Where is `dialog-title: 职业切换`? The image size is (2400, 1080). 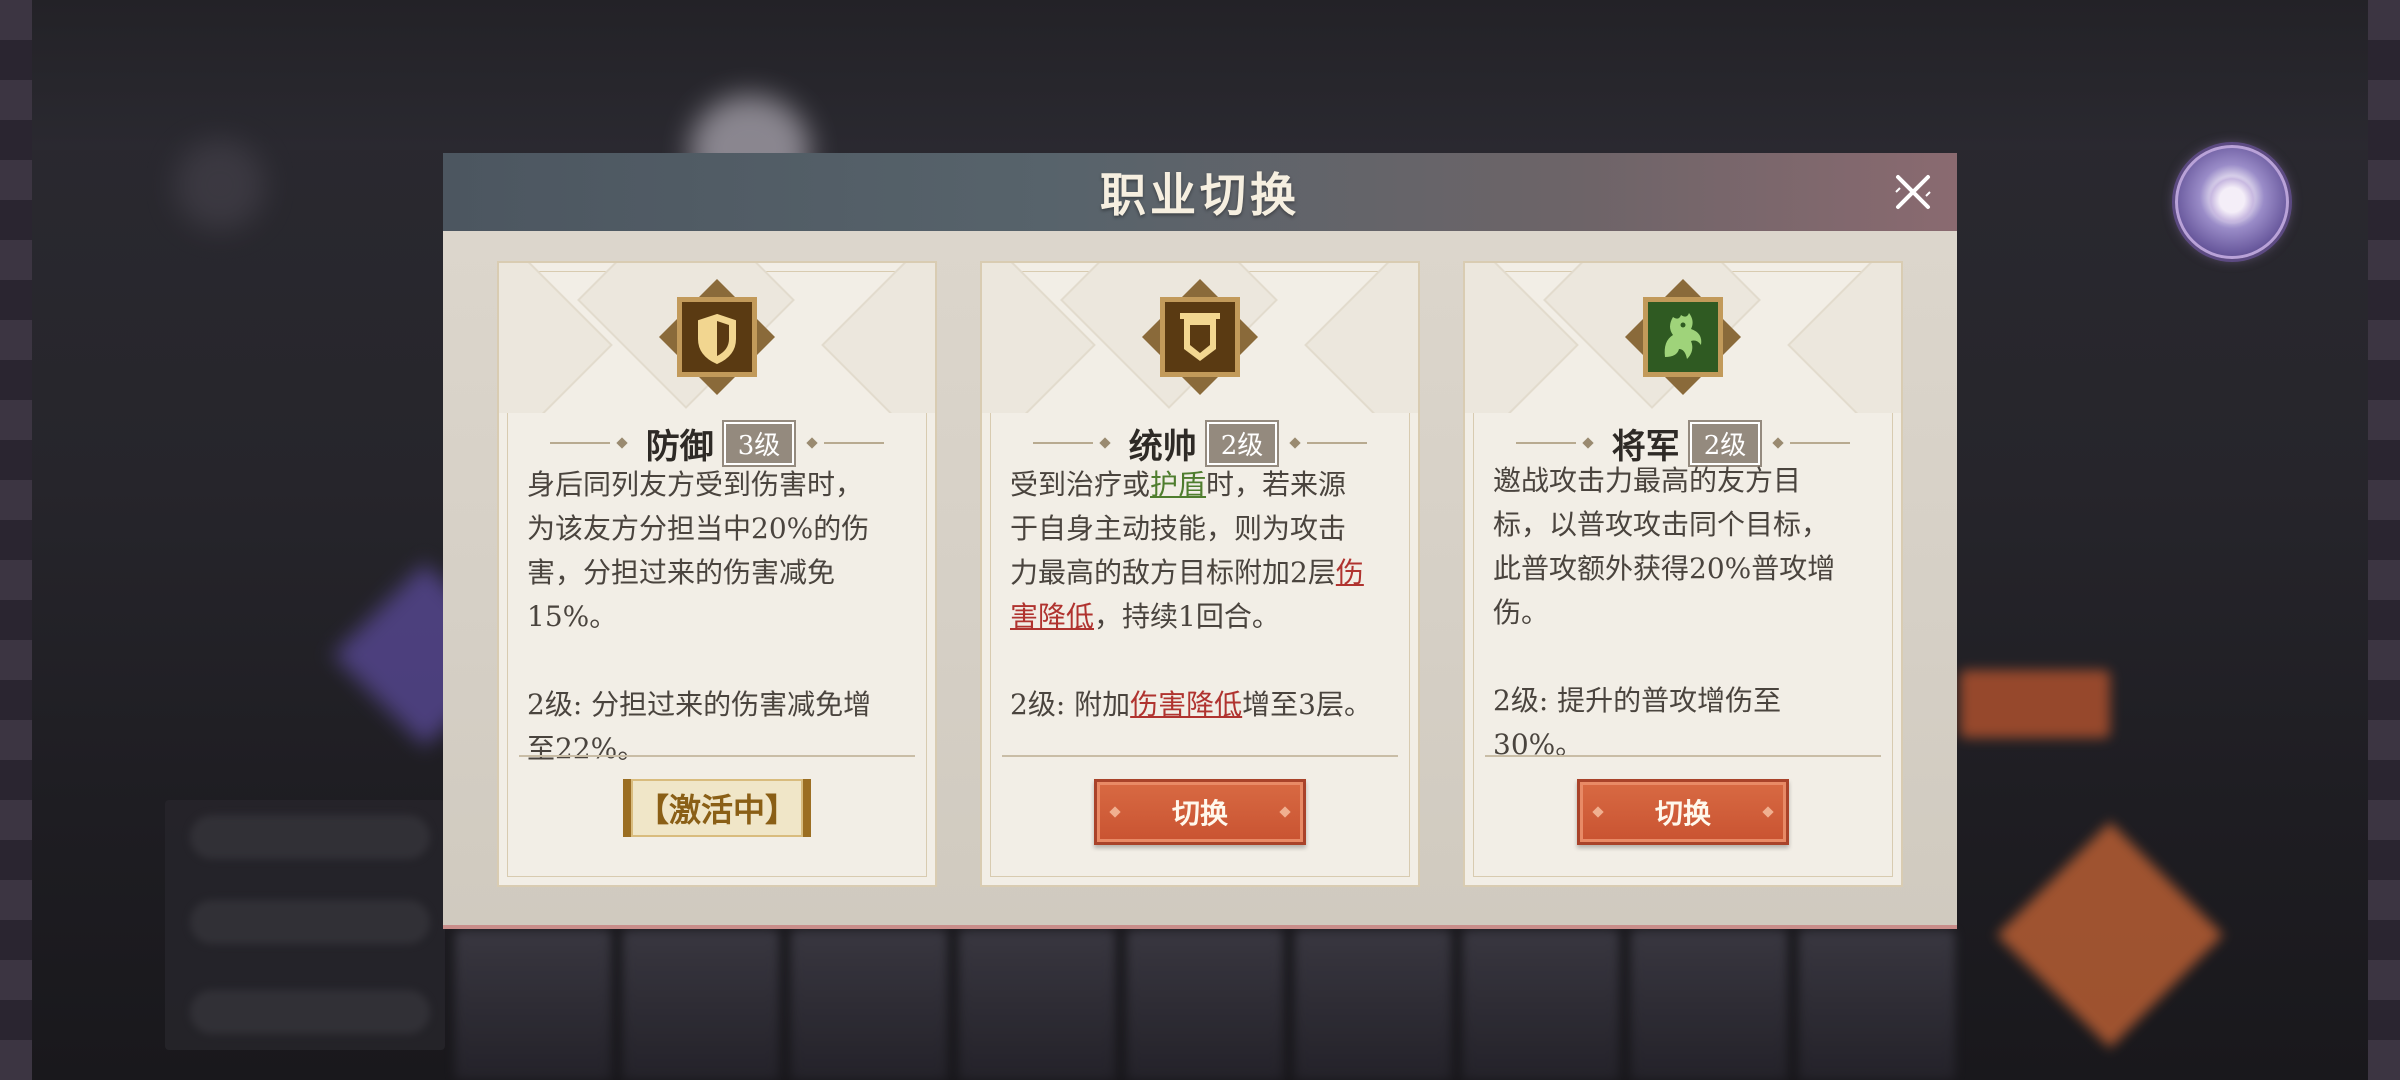
dialog-title: 职业切换 is located at coordinates (1200, 195).